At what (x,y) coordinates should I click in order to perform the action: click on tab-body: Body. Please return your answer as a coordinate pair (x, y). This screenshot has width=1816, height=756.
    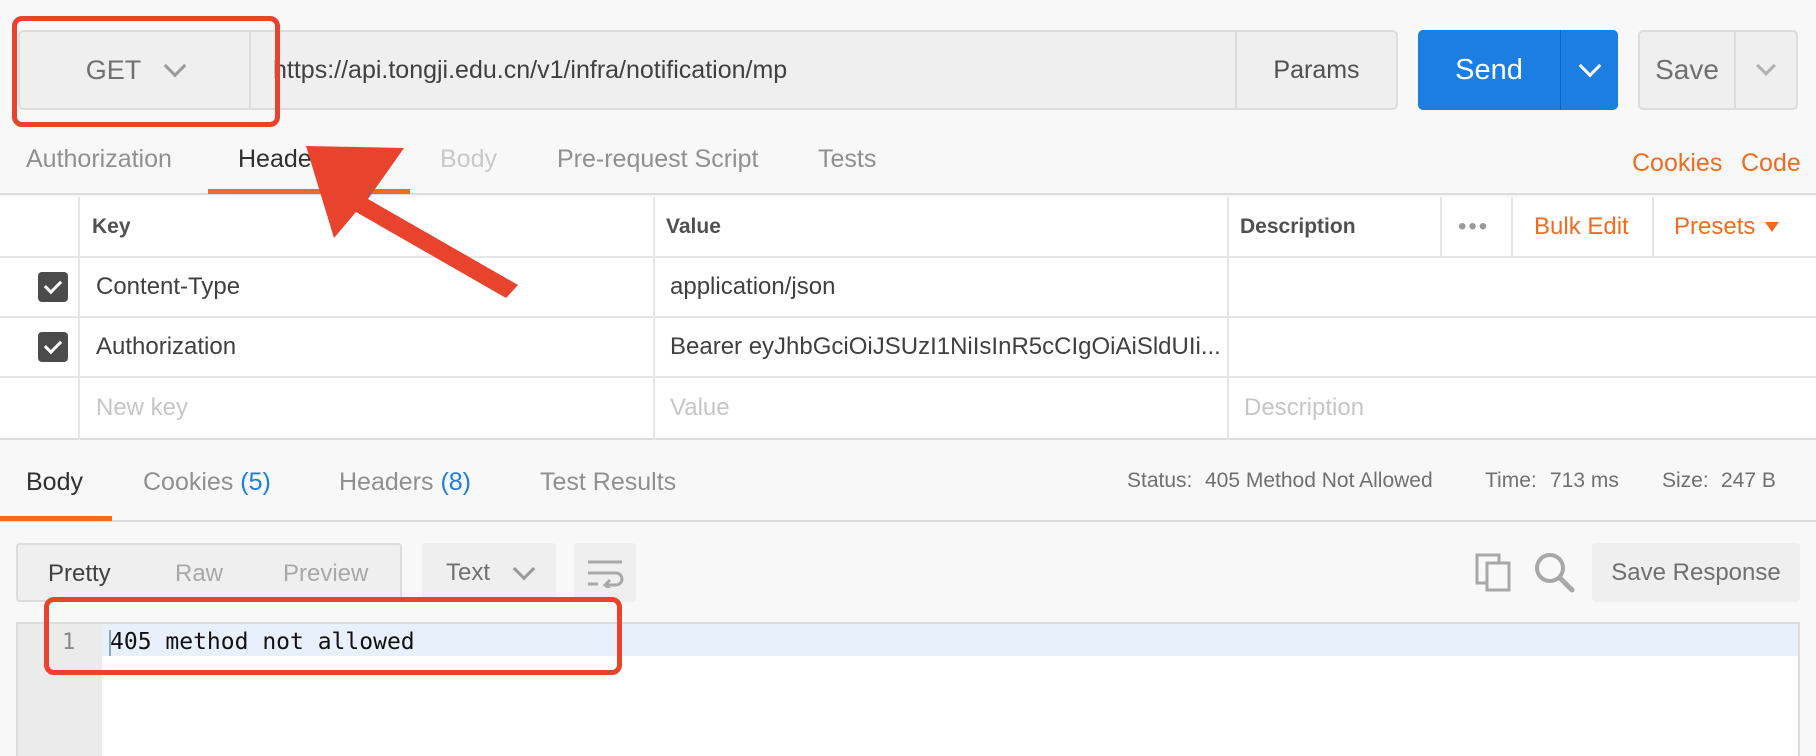
    Looking at the image, I should click on (468, 159).